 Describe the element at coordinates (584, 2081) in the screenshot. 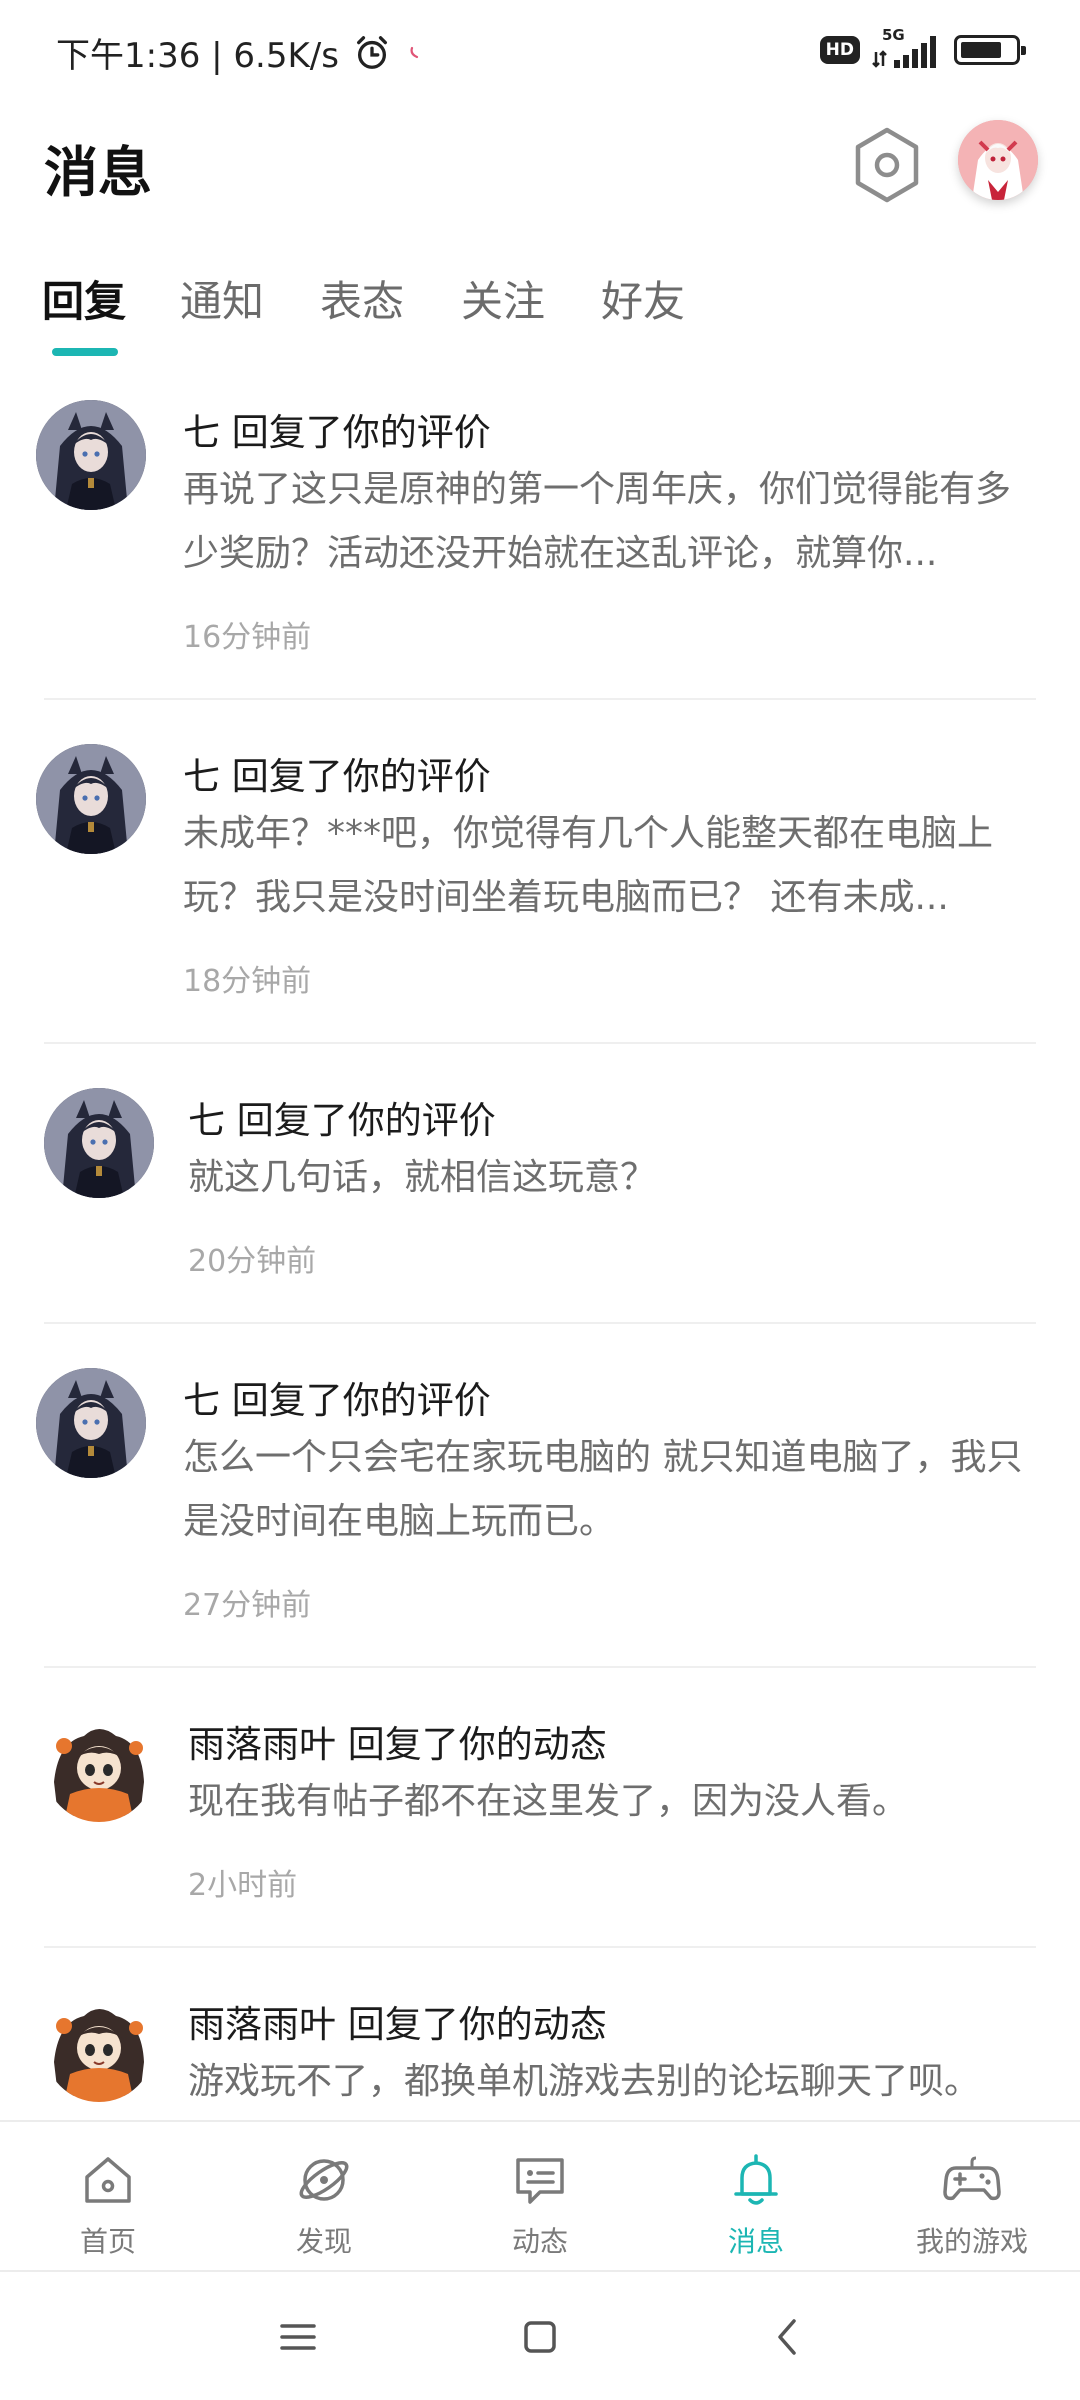

I see `message-body: 游戏玩不了，都换单机游戏去别的论坛聊天了呗。` at that location.